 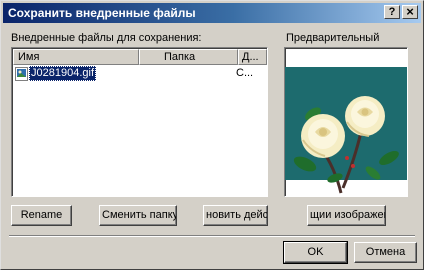 I want to click on close-button: ×, so click(x=410, y=12).